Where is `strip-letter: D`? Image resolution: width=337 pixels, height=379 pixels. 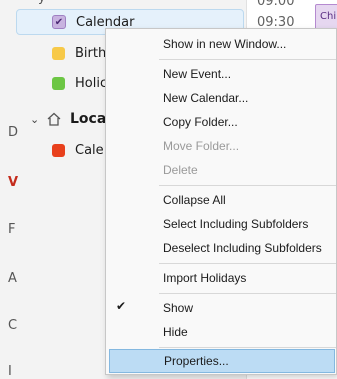 strip-letter: D is located at coordinates (13, 132).